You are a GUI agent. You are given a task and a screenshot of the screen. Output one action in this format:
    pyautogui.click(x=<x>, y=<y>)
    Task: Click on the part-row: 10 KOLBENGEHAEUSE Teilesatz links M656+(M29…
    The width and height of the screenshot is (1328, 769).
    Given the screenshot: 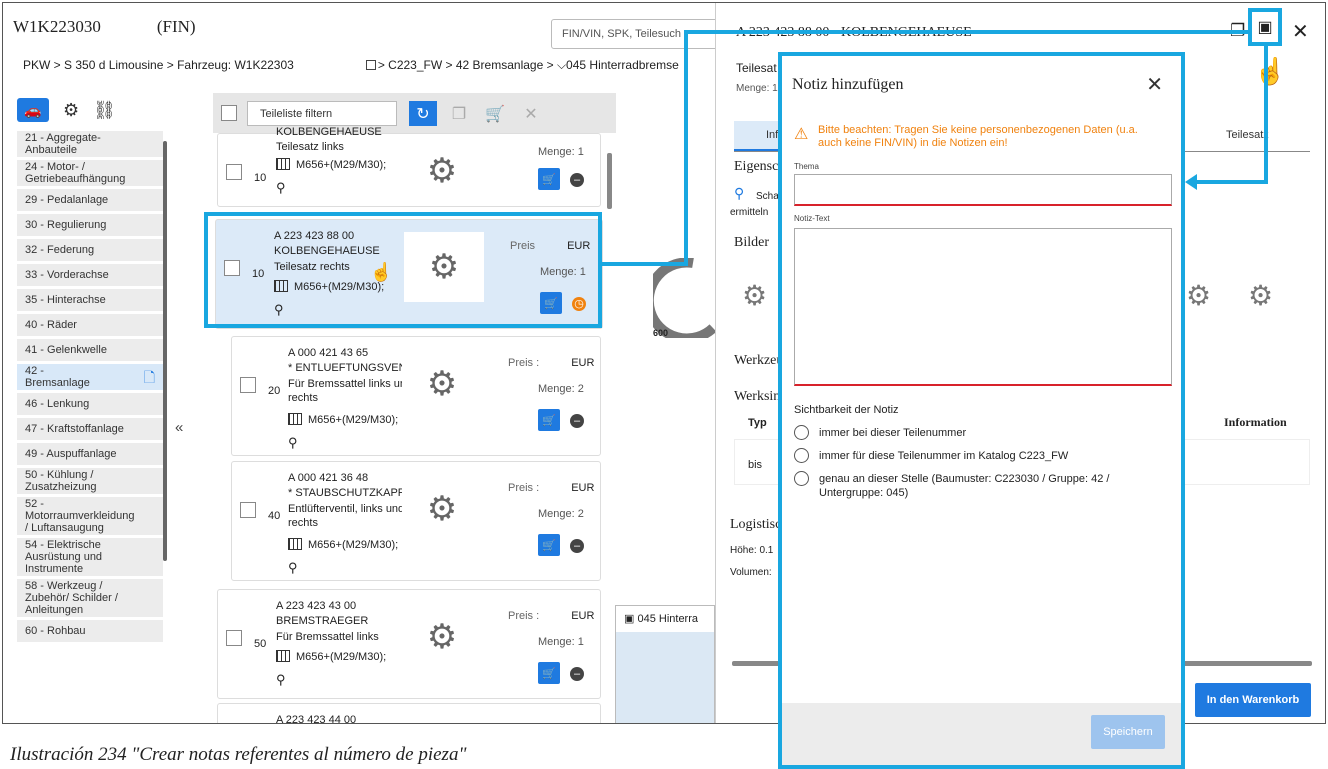 What is the action you would take?
    pyautogui.click(x=409, y=166)
    